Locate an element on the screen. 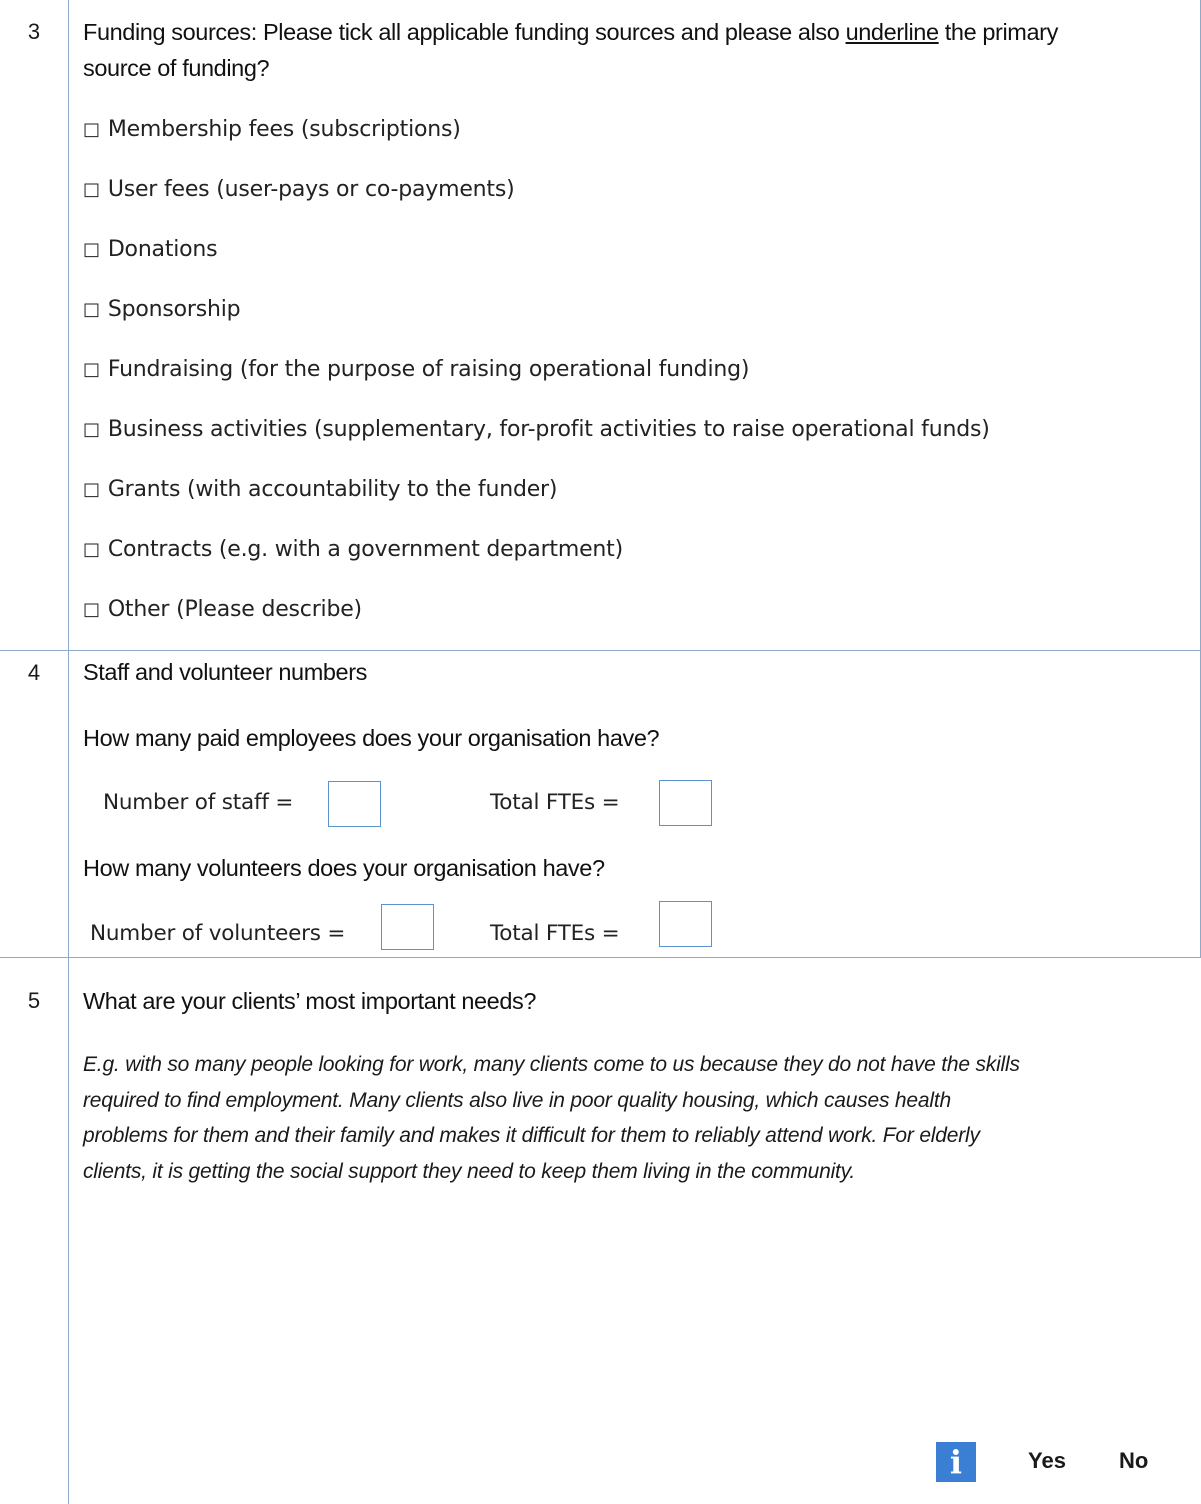 This screenshot has width=1201, height=1504. option-label: Other (Please describe) is located at coordinates (234, 609).